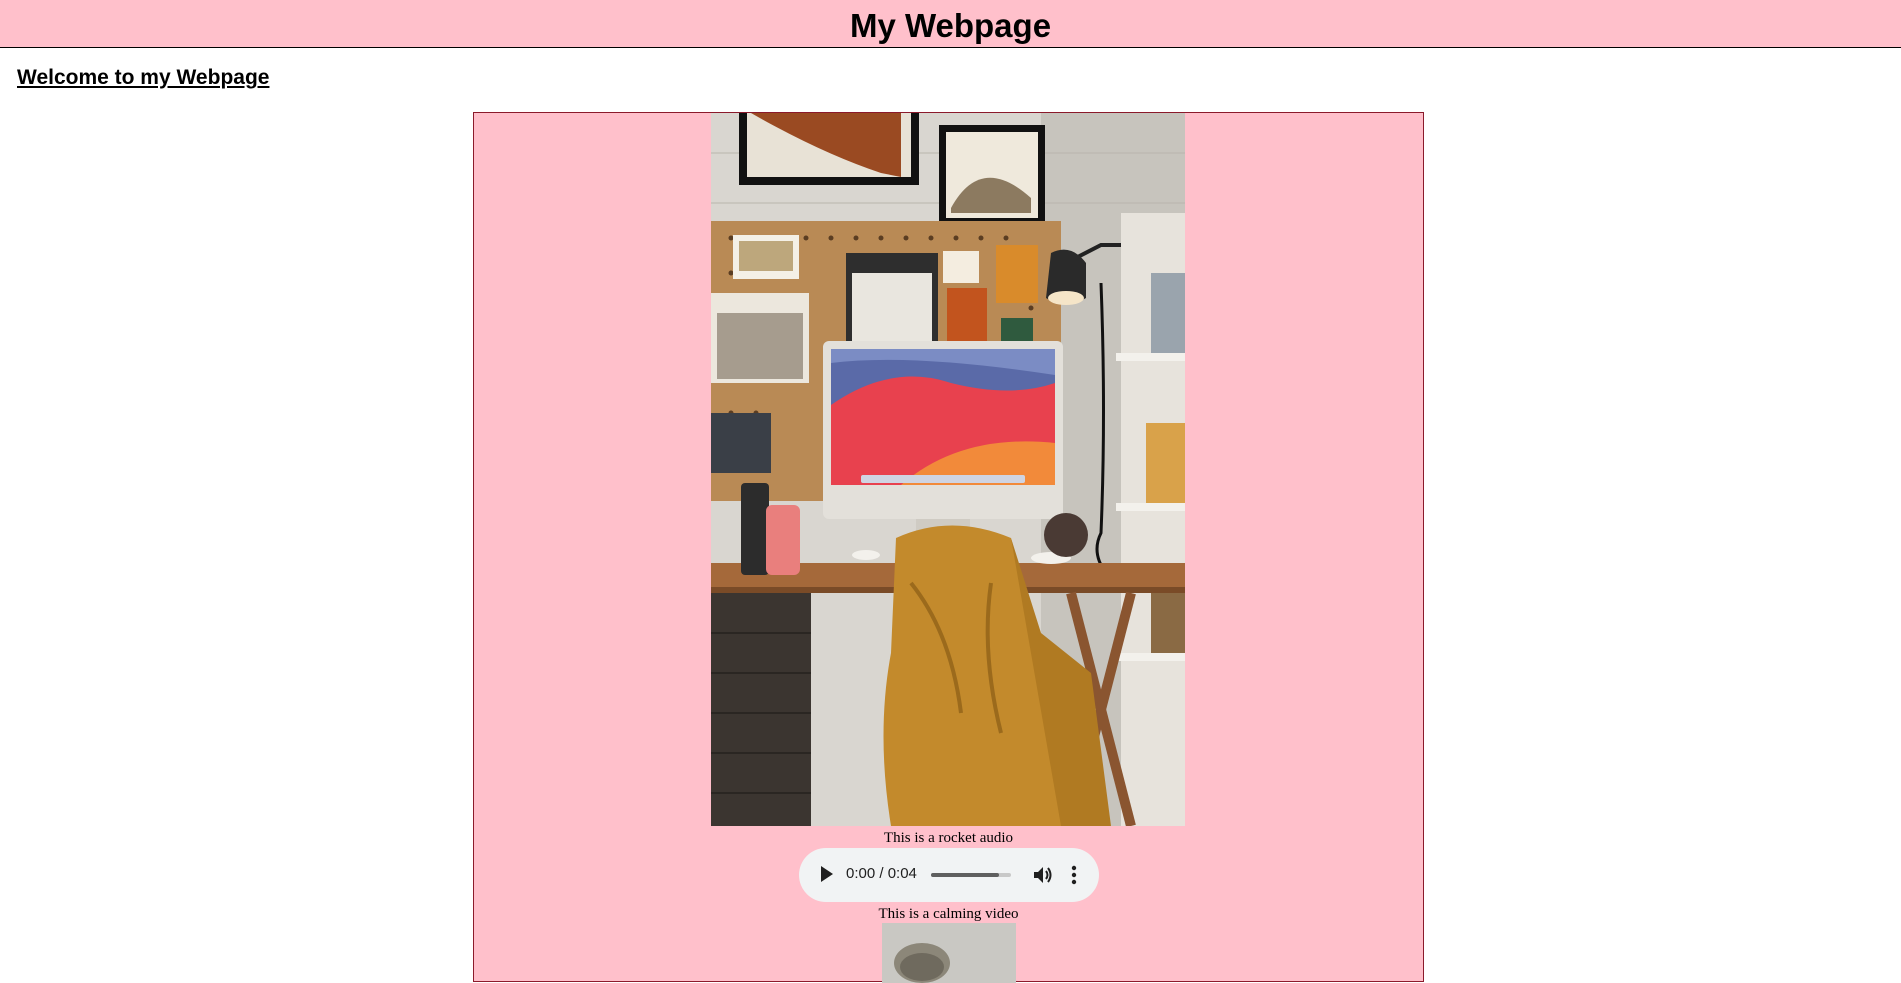 Image resolution: width=1901 pixels, height=983 pixels. What do you see at coordinates (1074, 875) in the screenshot?
I see `more-options-icon` at bounding box center [1074, 875].